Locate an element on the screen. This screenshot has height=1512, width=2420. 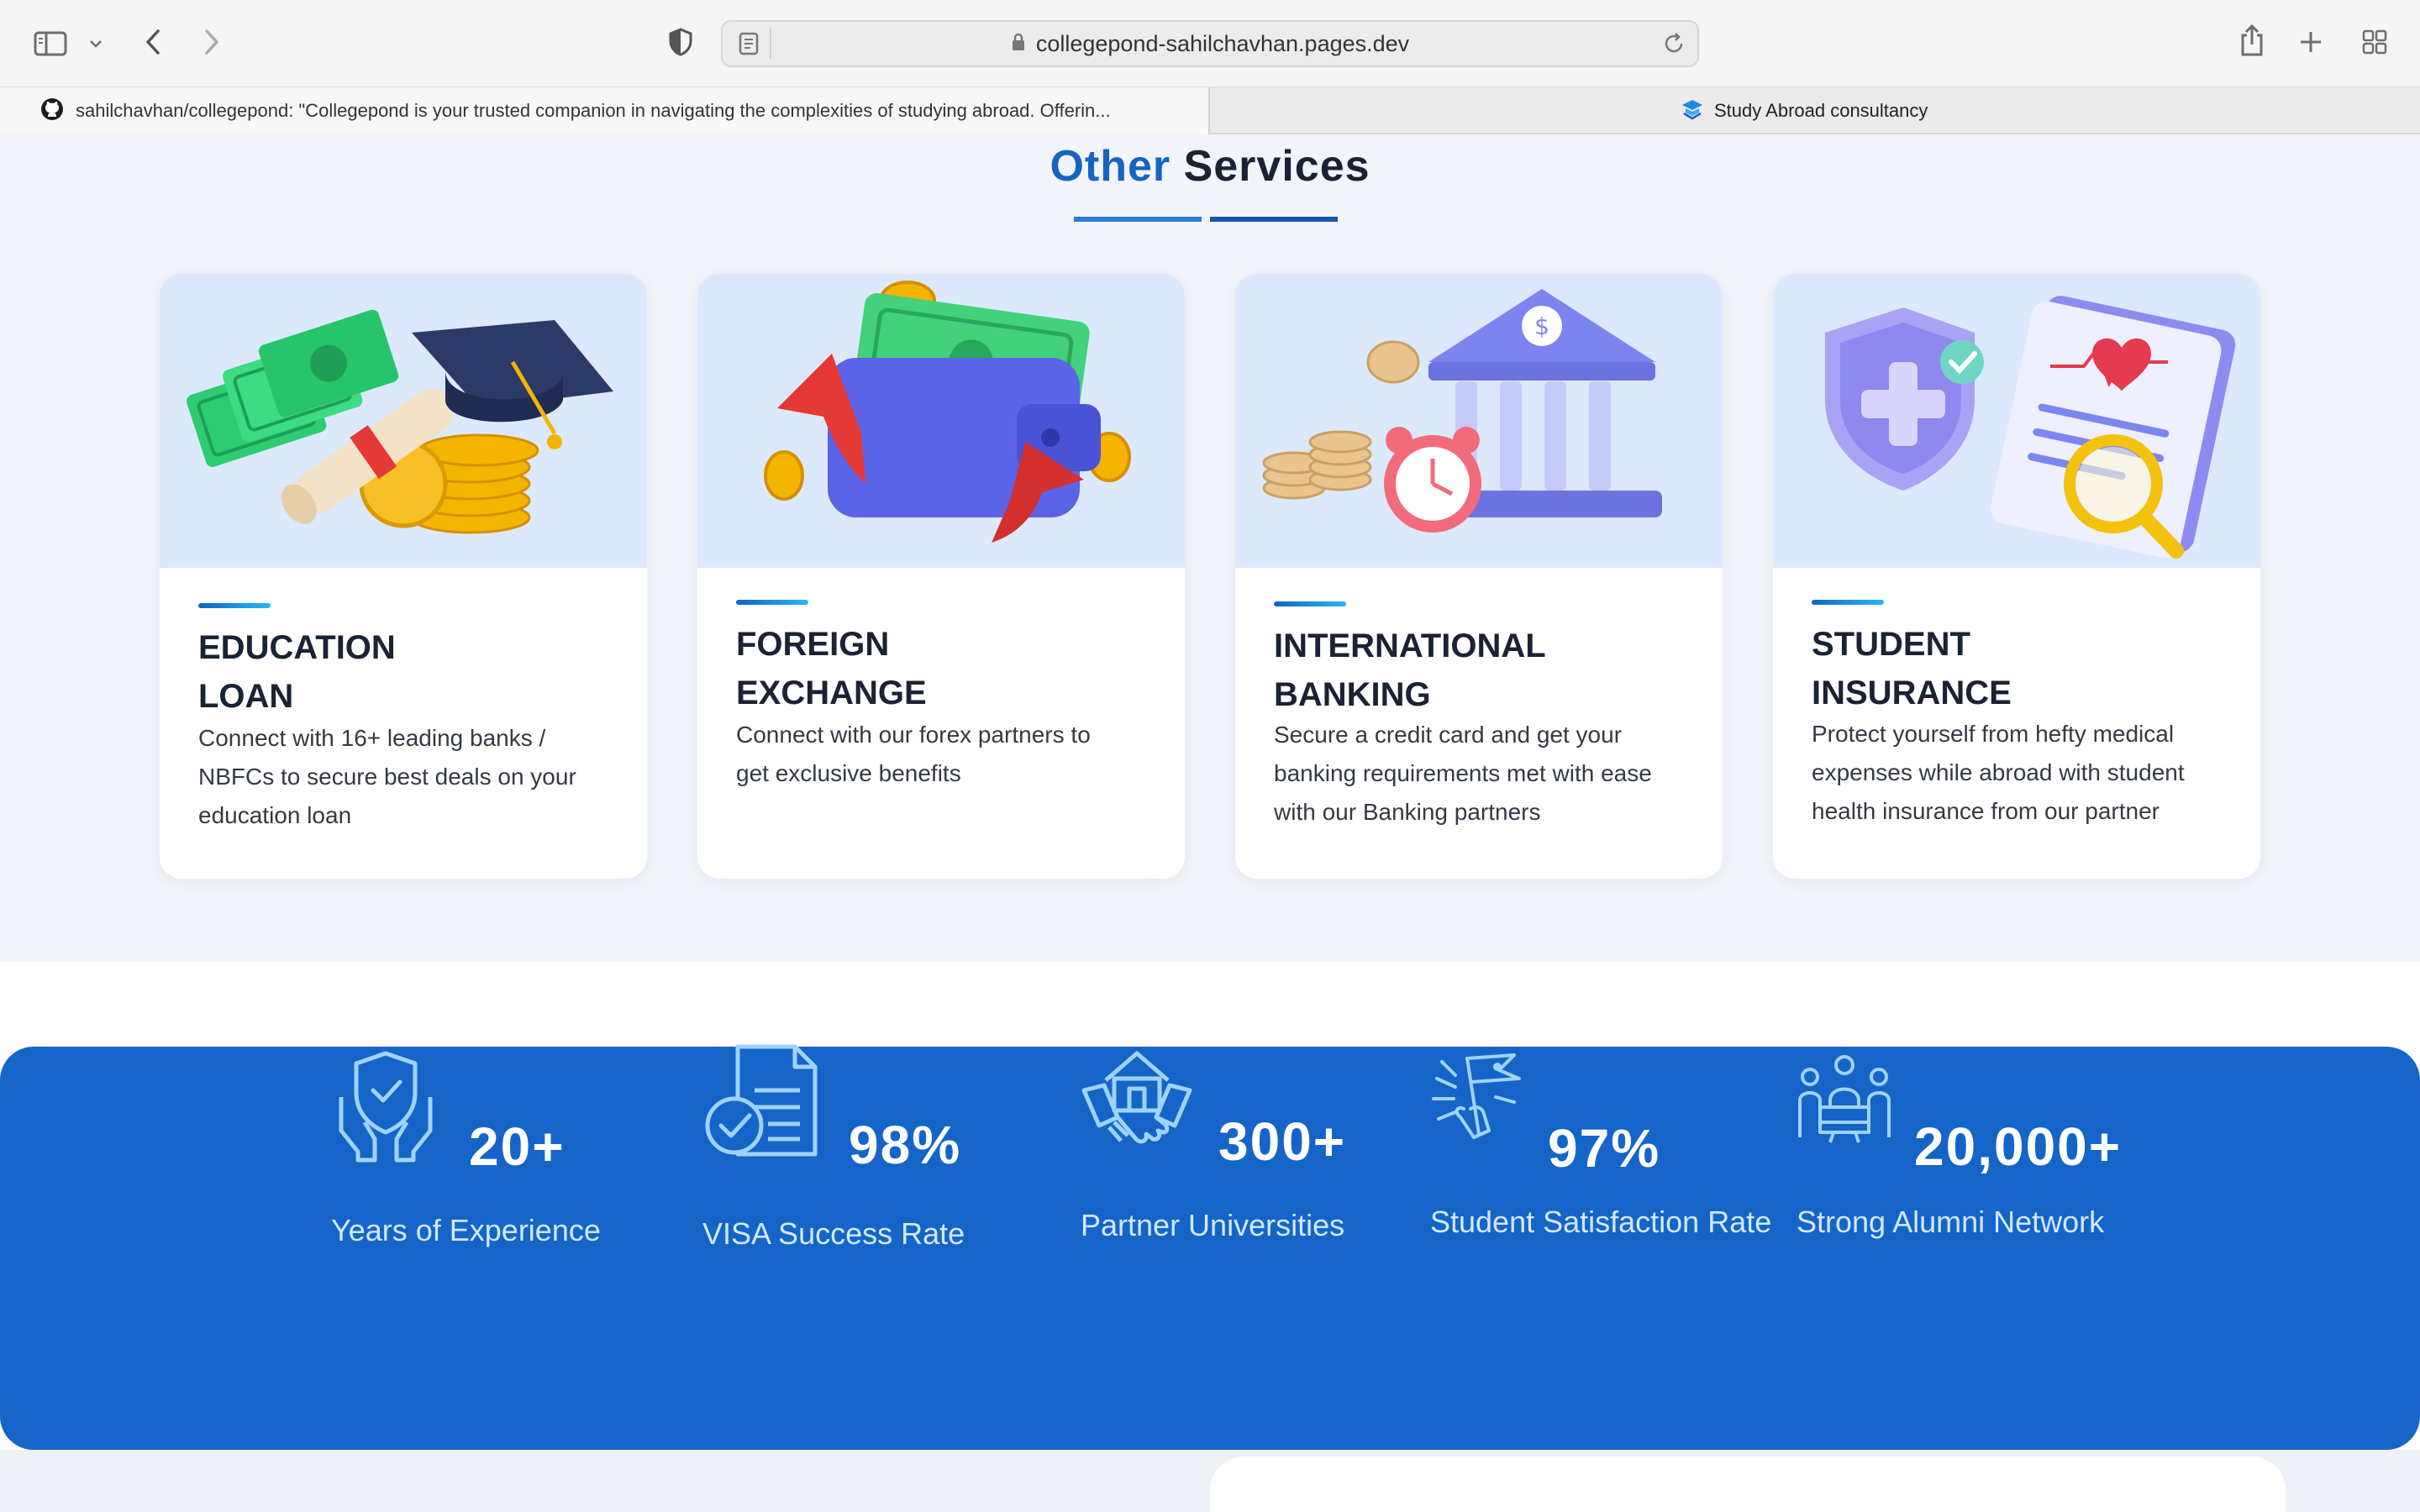
stat-value: 97% is located at coordinates (1604, 1148).